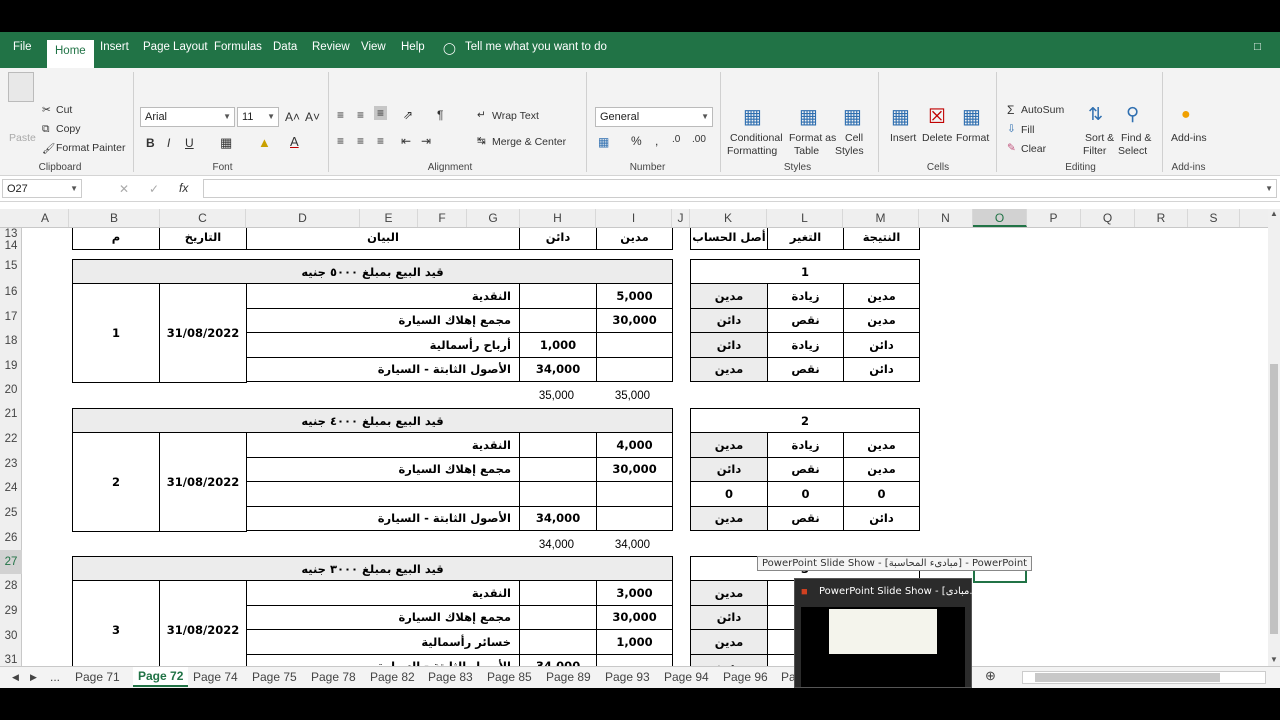 This screenshot has height=720, width=1280. What do you see at coordinates (11, 317) in the screenshot?
I see `row-header-17: 17` at bounding box center [11, 317].